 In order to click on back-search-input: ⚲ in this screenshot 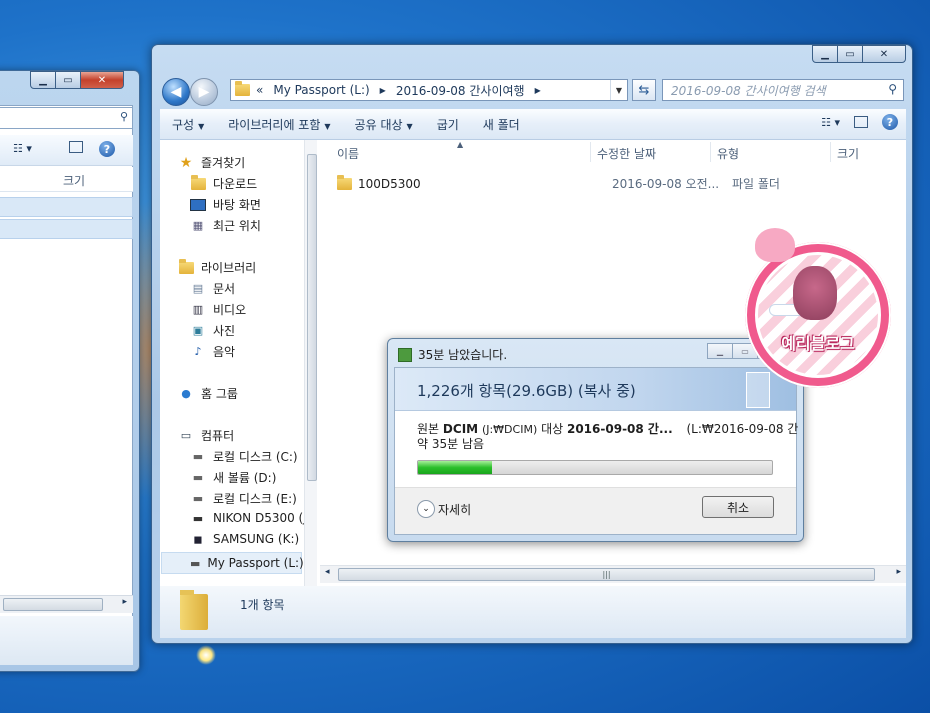, I will do `click(66, 118)`.